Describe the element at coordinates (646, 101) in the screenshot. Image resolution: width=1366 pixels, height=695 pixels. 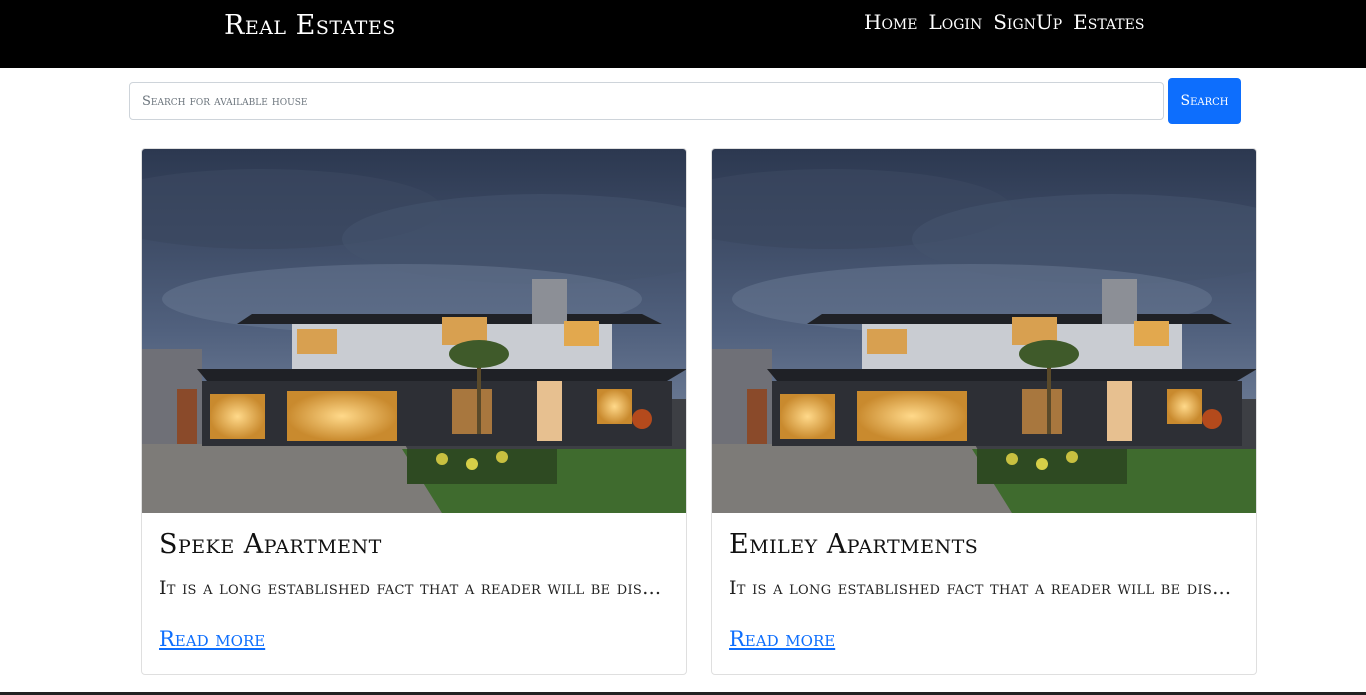
I see `search-input` at that location.